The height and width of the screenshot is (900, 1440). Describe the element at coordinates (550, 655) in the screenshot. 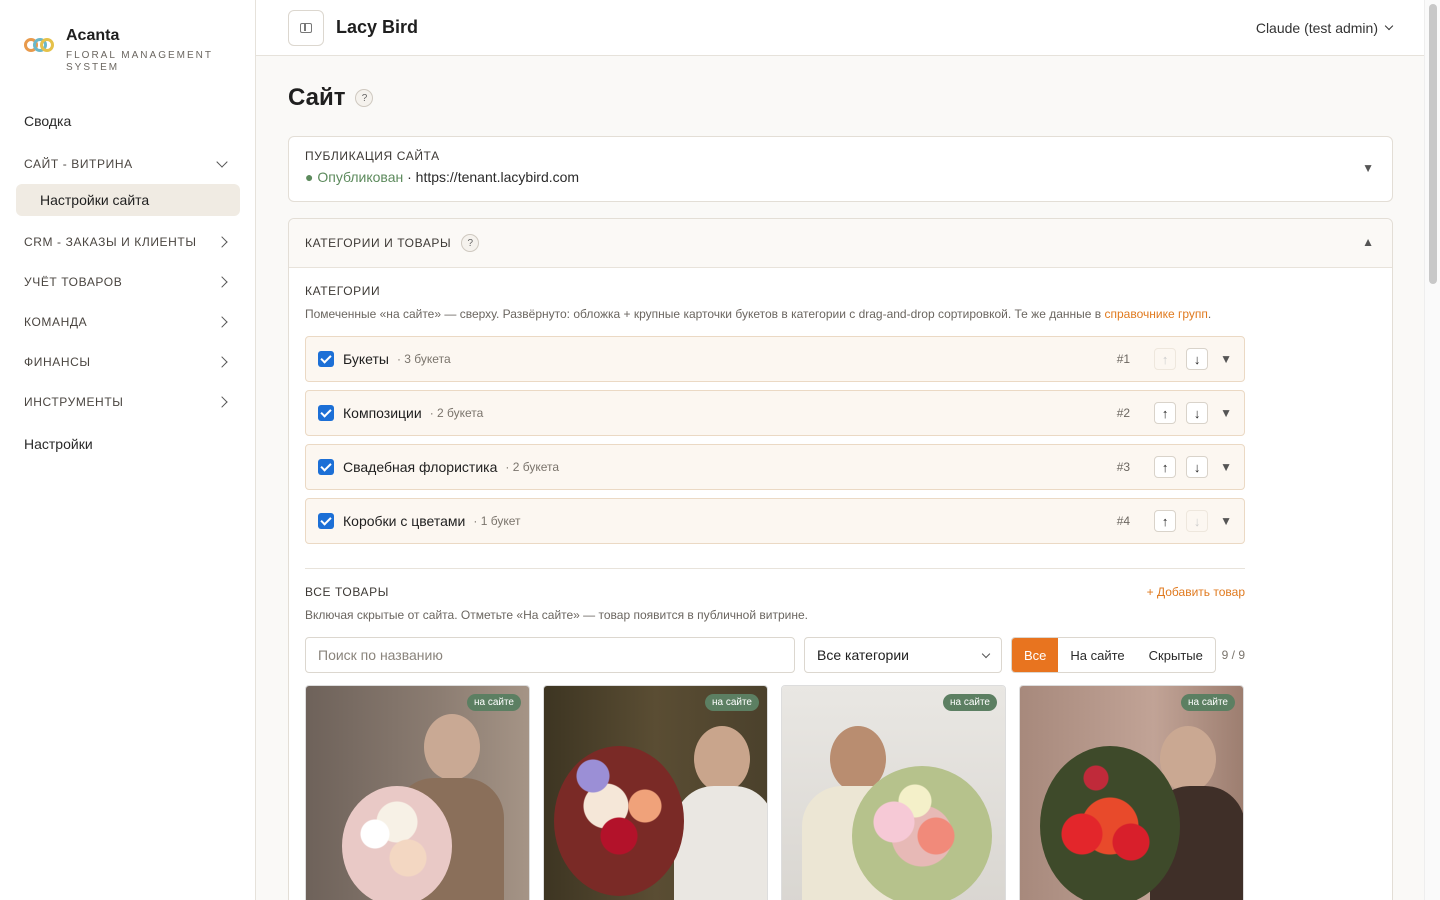

I see `search-input` at that location.